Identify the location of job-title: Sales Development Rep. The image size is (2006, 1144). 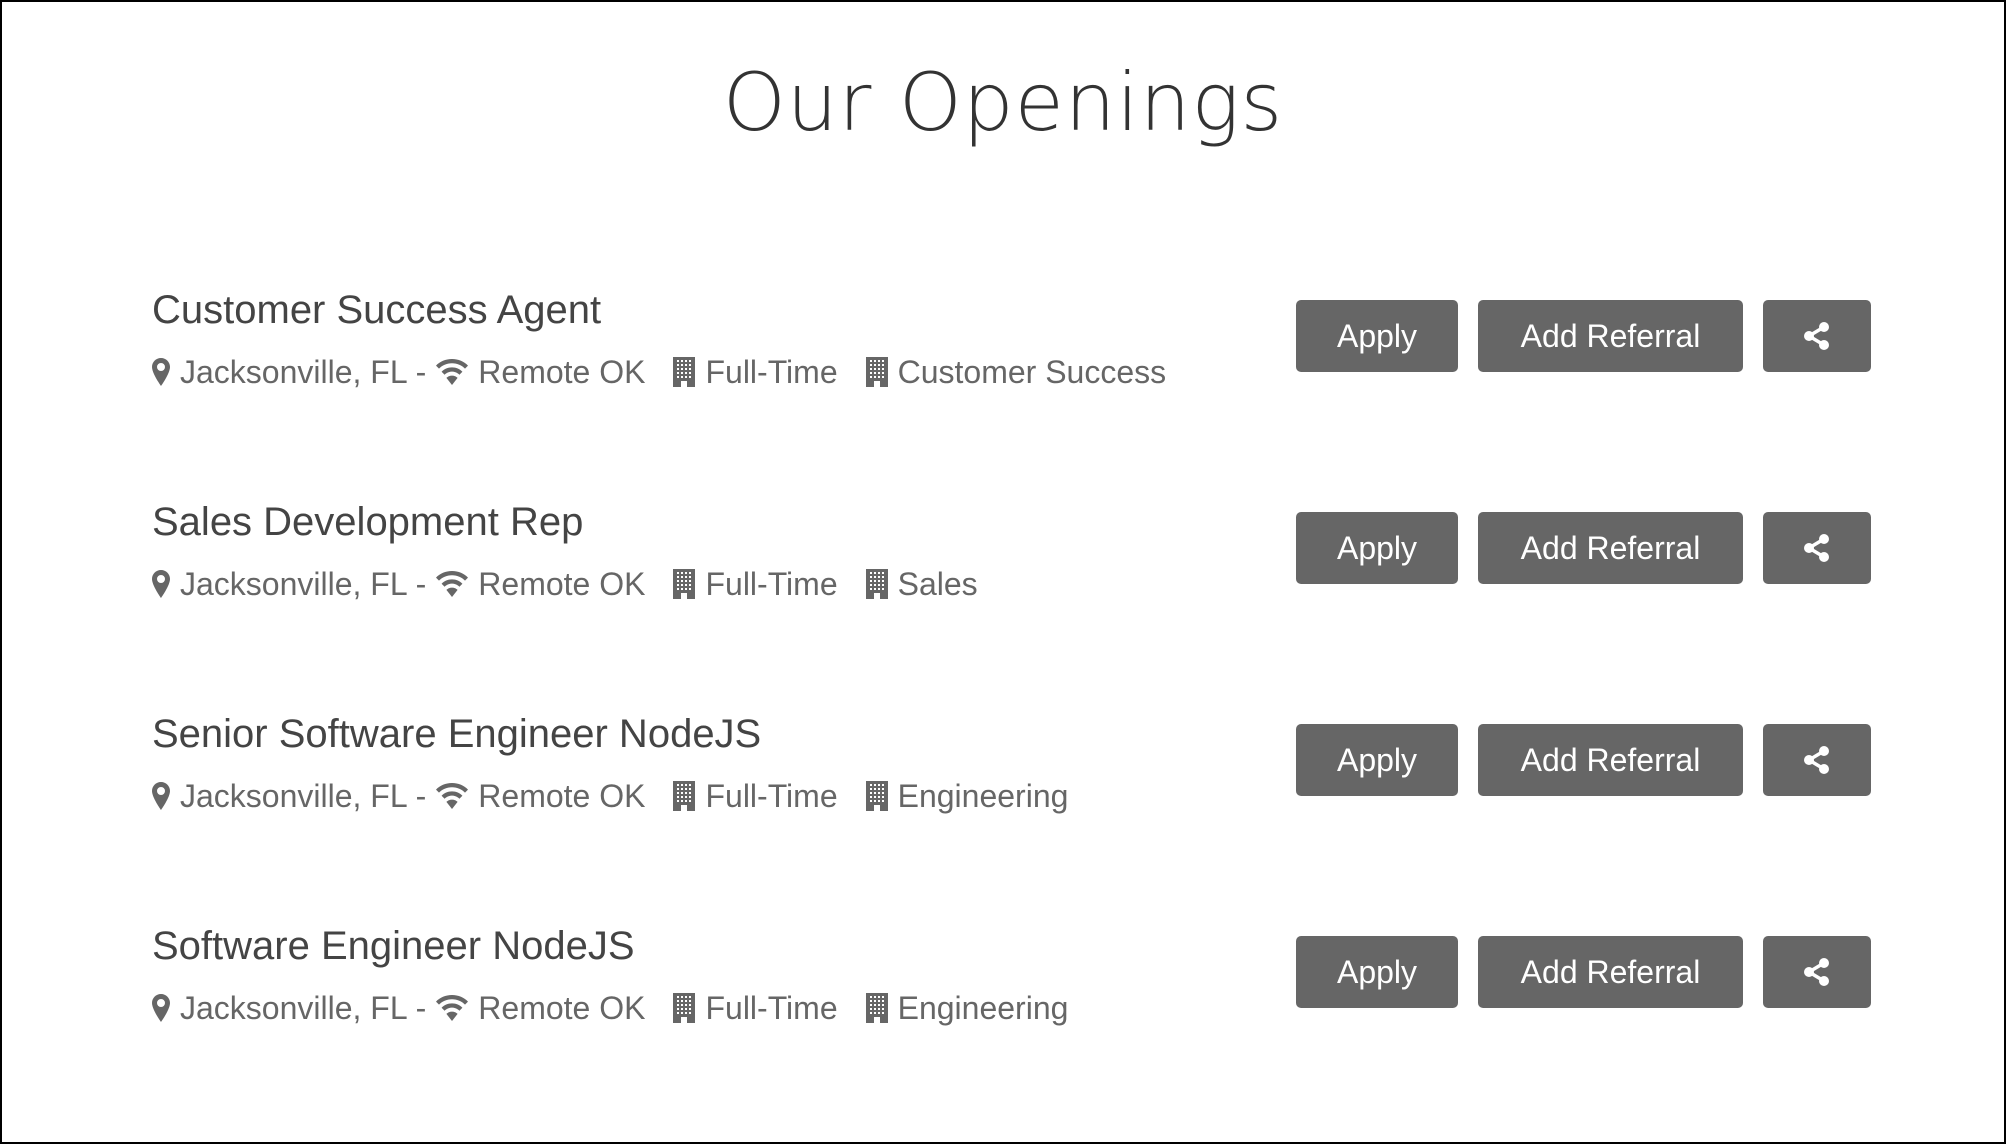
(367, 522).